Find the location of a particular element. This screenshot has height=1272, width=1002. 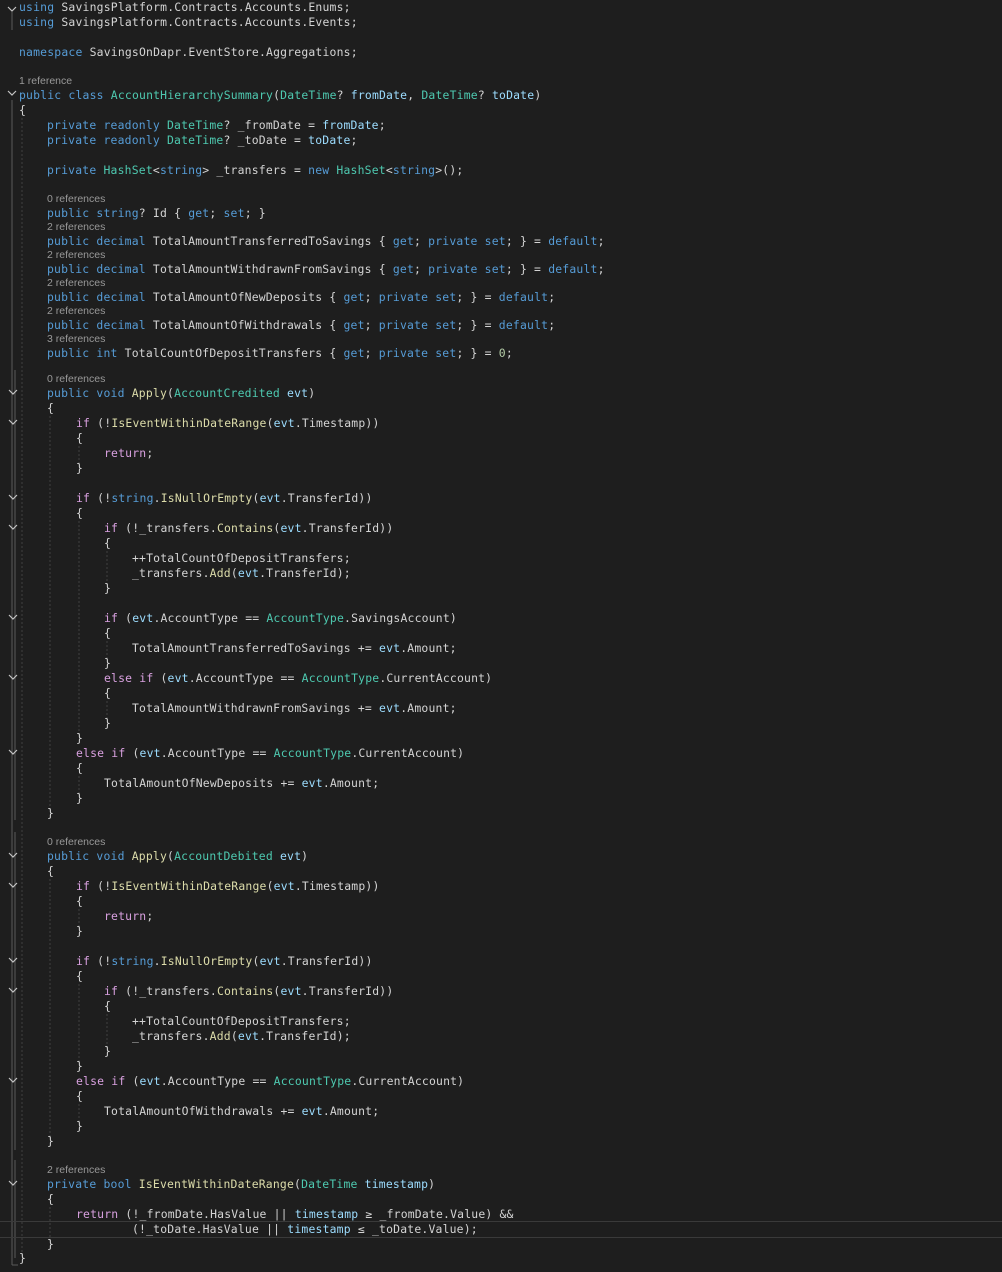

code-text: TotalAmountTransferredToSavings += is located at coordinates (256, 648).